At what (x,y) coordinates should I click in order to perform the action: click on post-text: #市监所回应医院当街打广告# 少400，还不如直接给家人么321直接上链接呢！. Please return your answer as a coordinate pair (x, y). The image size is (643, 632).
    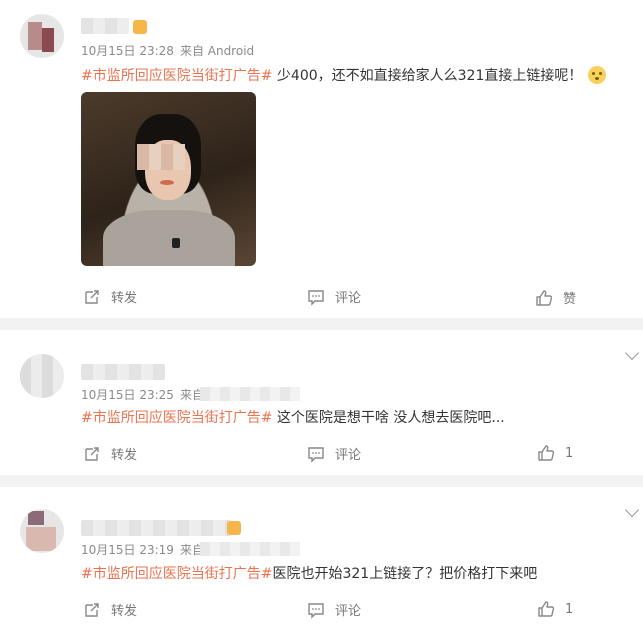
    Looking at the image, I should click on (344, 75).